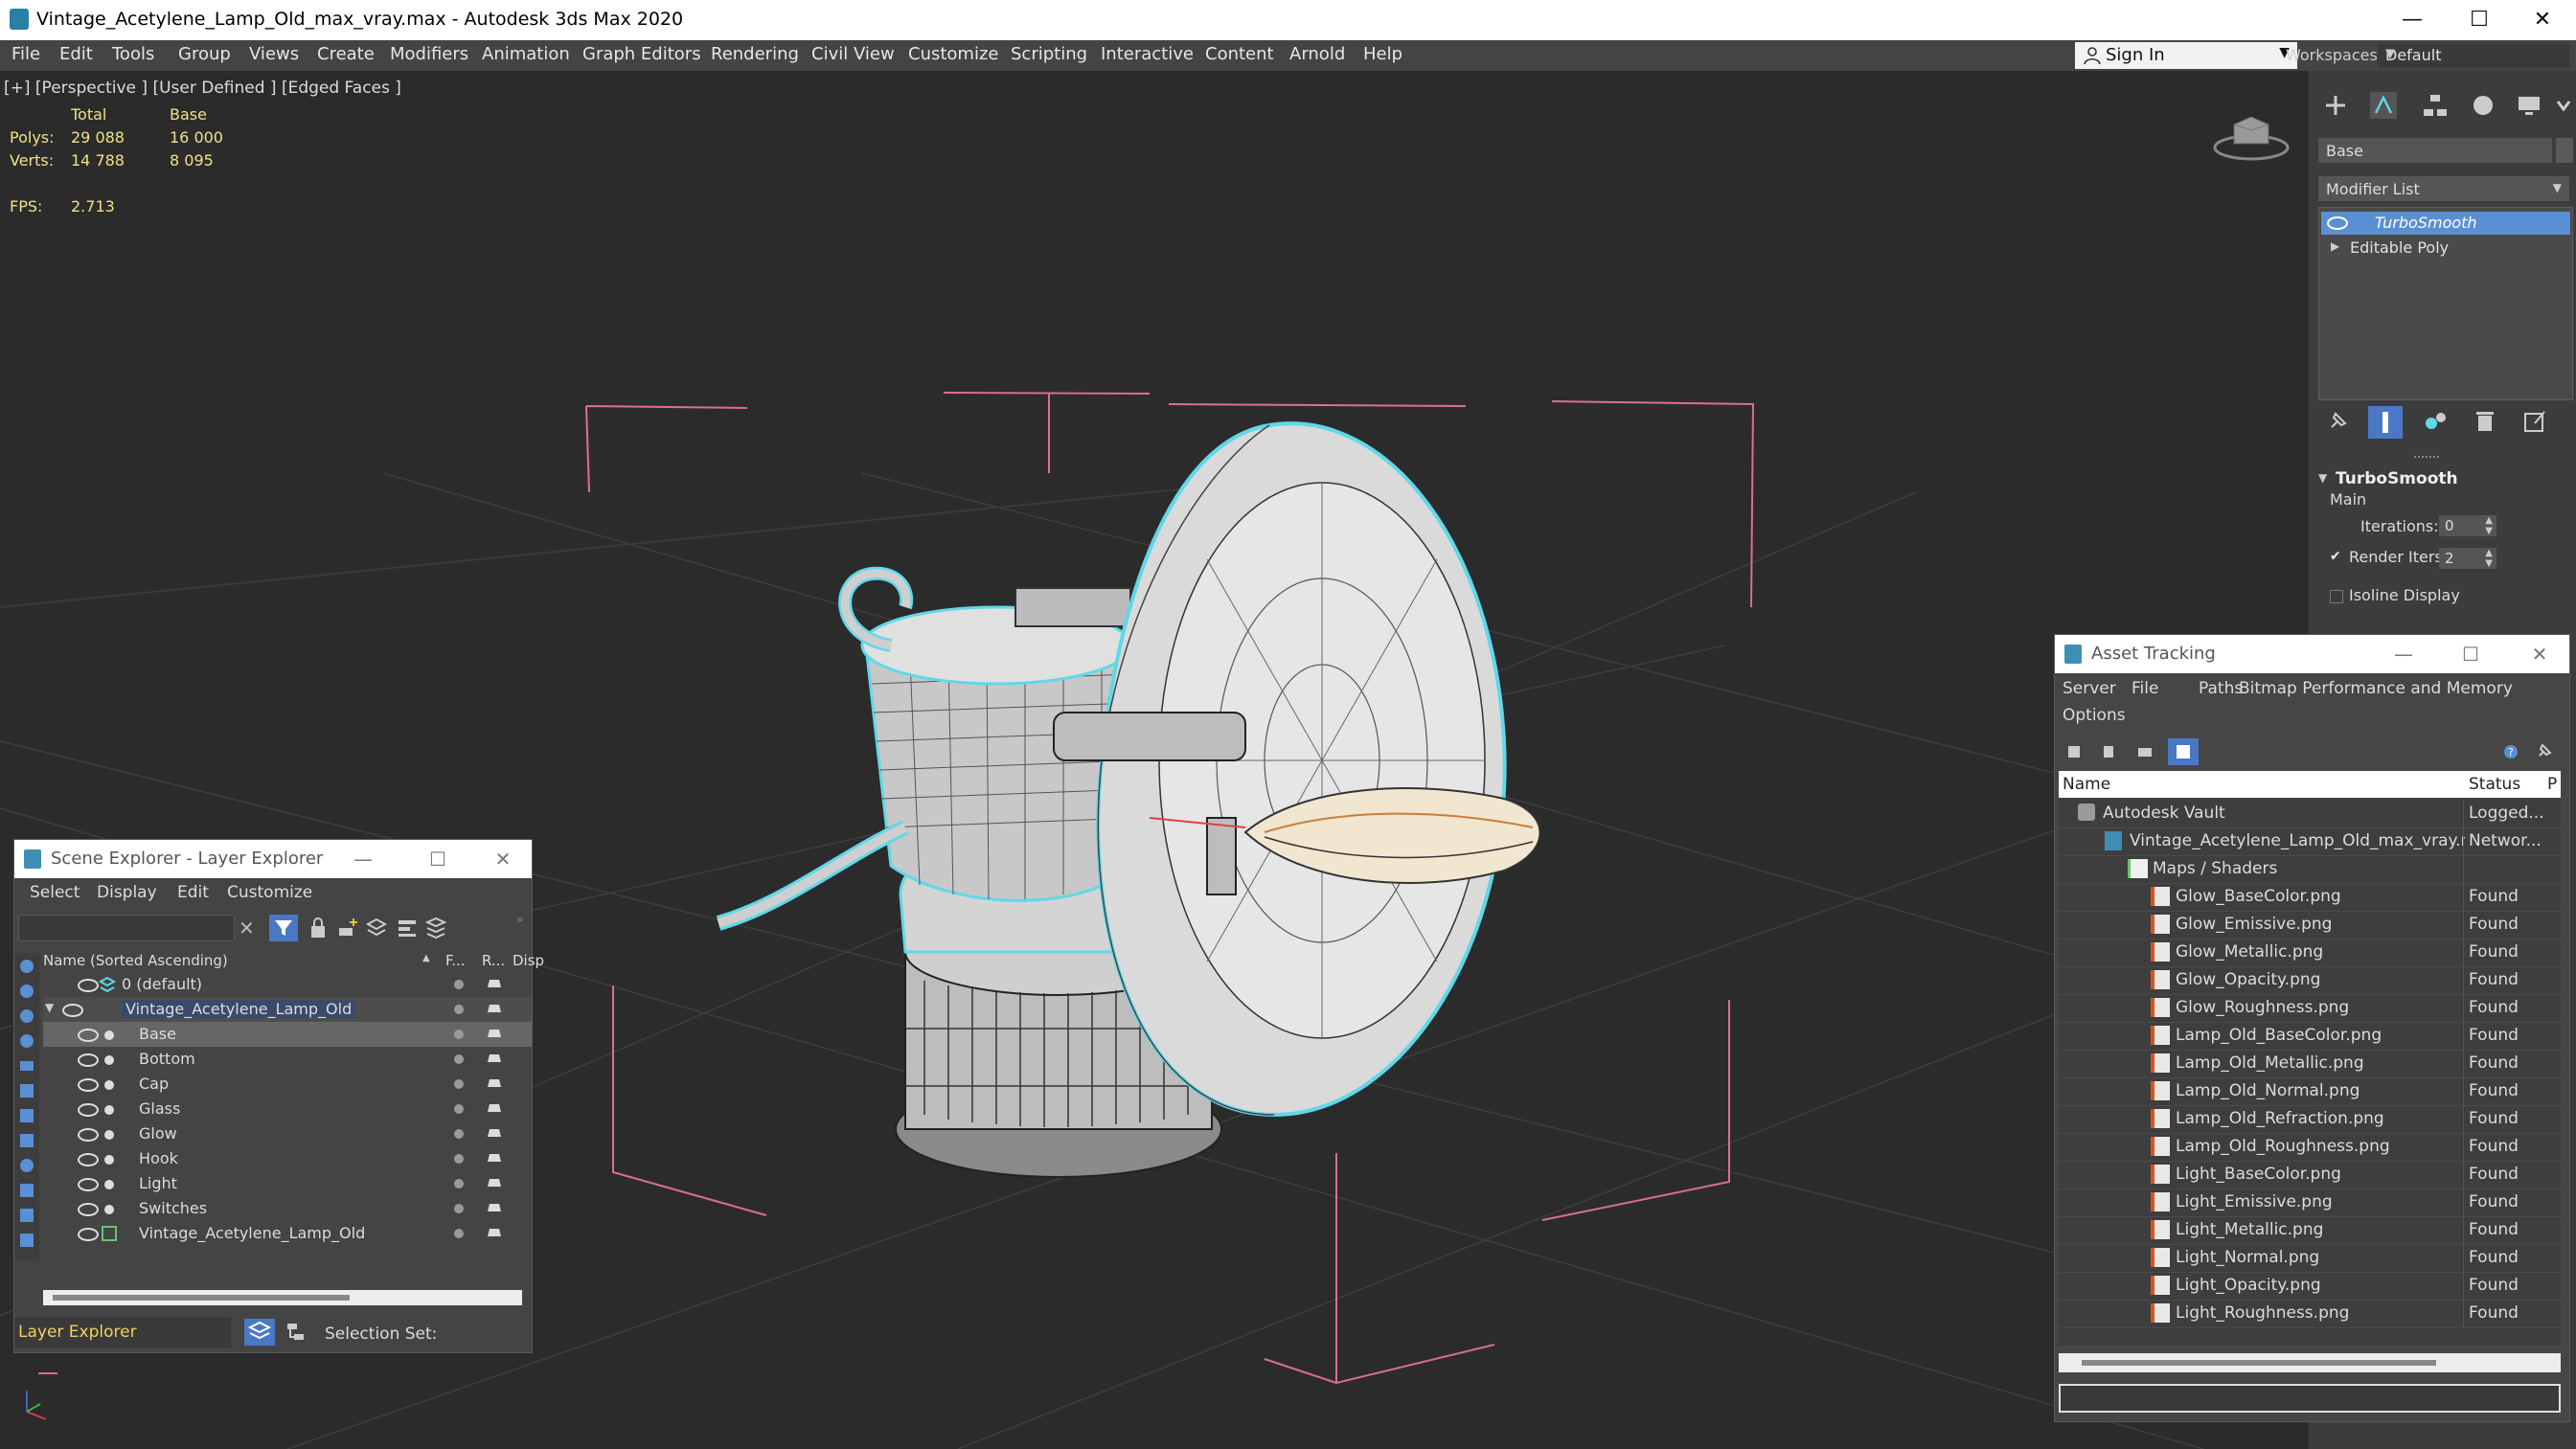 This screenshot has width=2576, height=1449. I want to click on workspaces-select: Default ▼, so click(2473, 55).